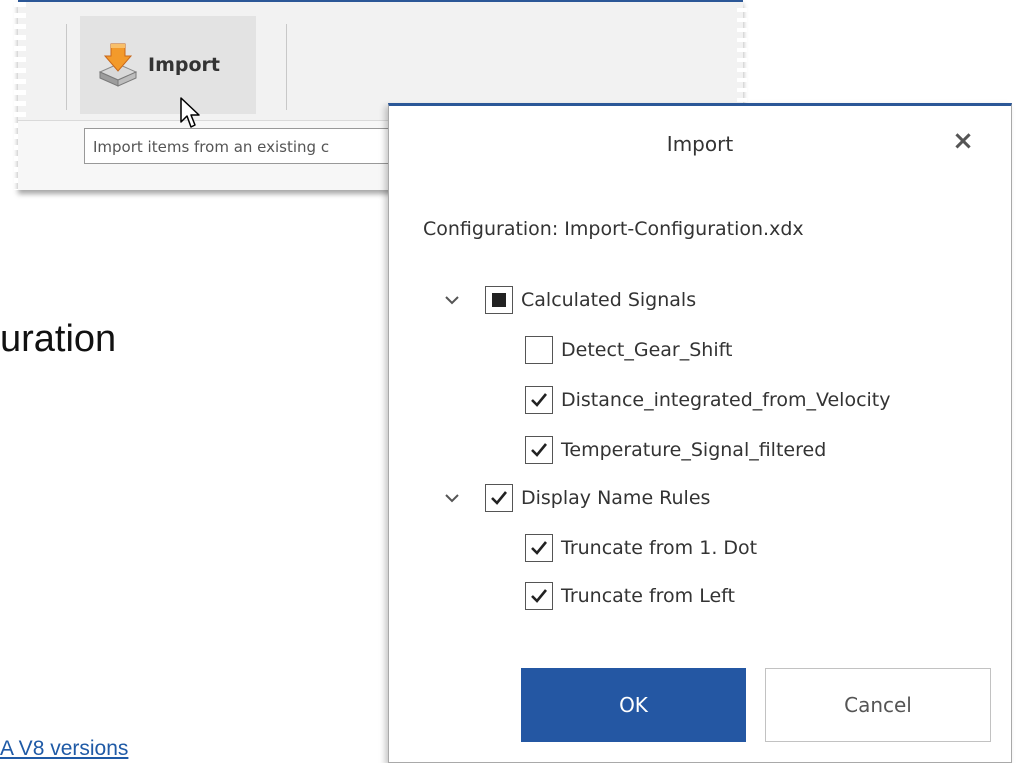  Describe the element at coordinates (647, 350) in the screenshot. I see `tree-label: Detect_Gear_Shift` at that location.